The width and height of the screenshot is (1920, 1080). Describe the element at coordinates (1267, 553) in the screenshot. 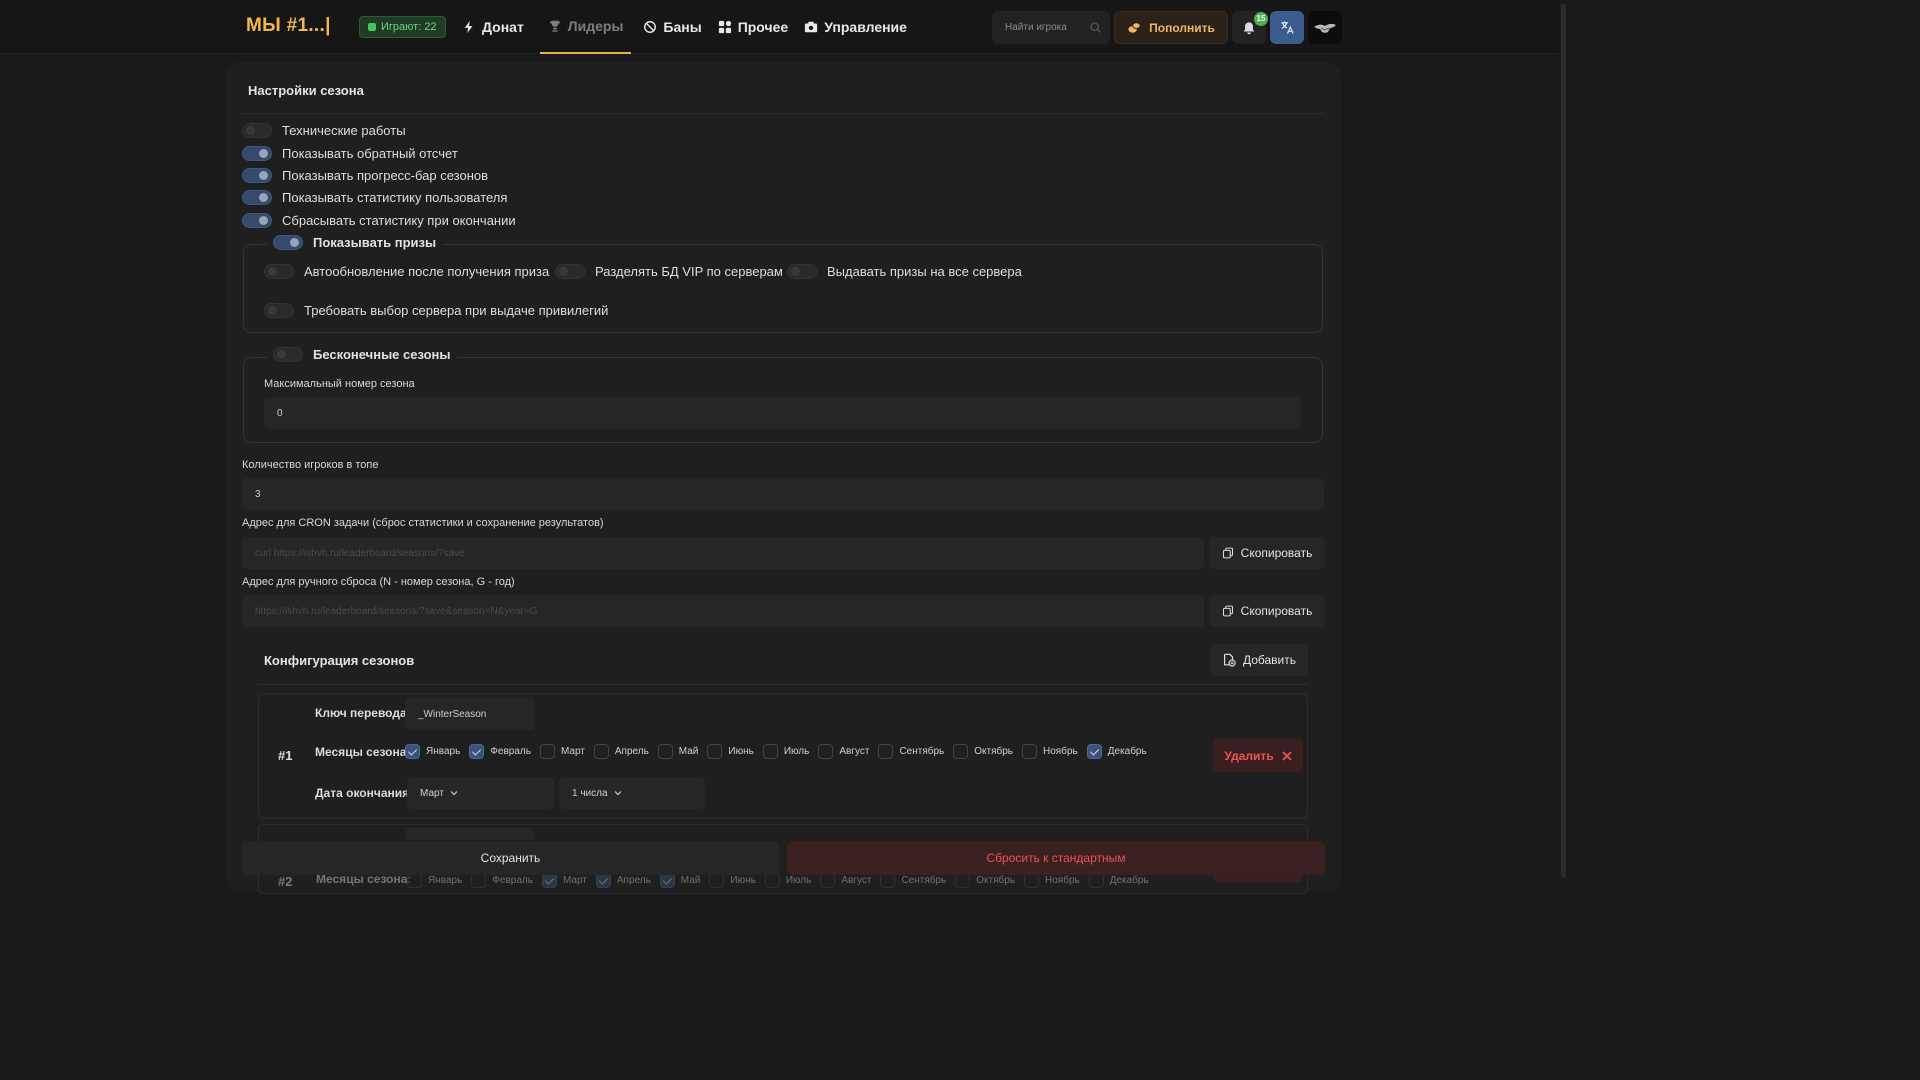

I see `copy-cron-button: Скопировать` at that location.